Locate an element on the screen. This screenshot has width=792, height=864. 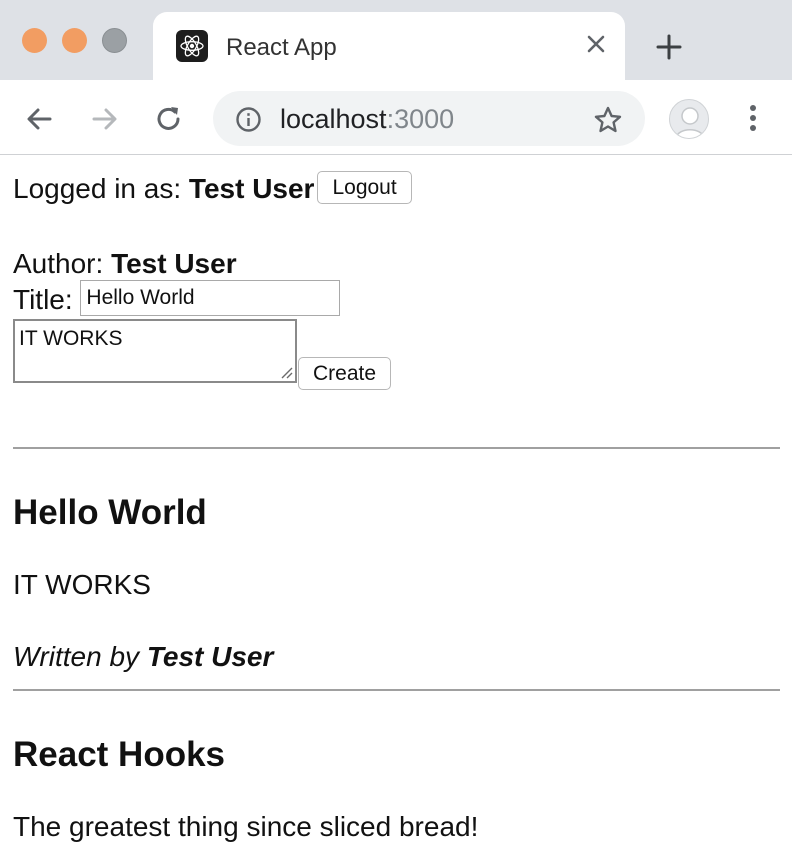
logged-in-username: Test User is located at coordinates (251, 188).